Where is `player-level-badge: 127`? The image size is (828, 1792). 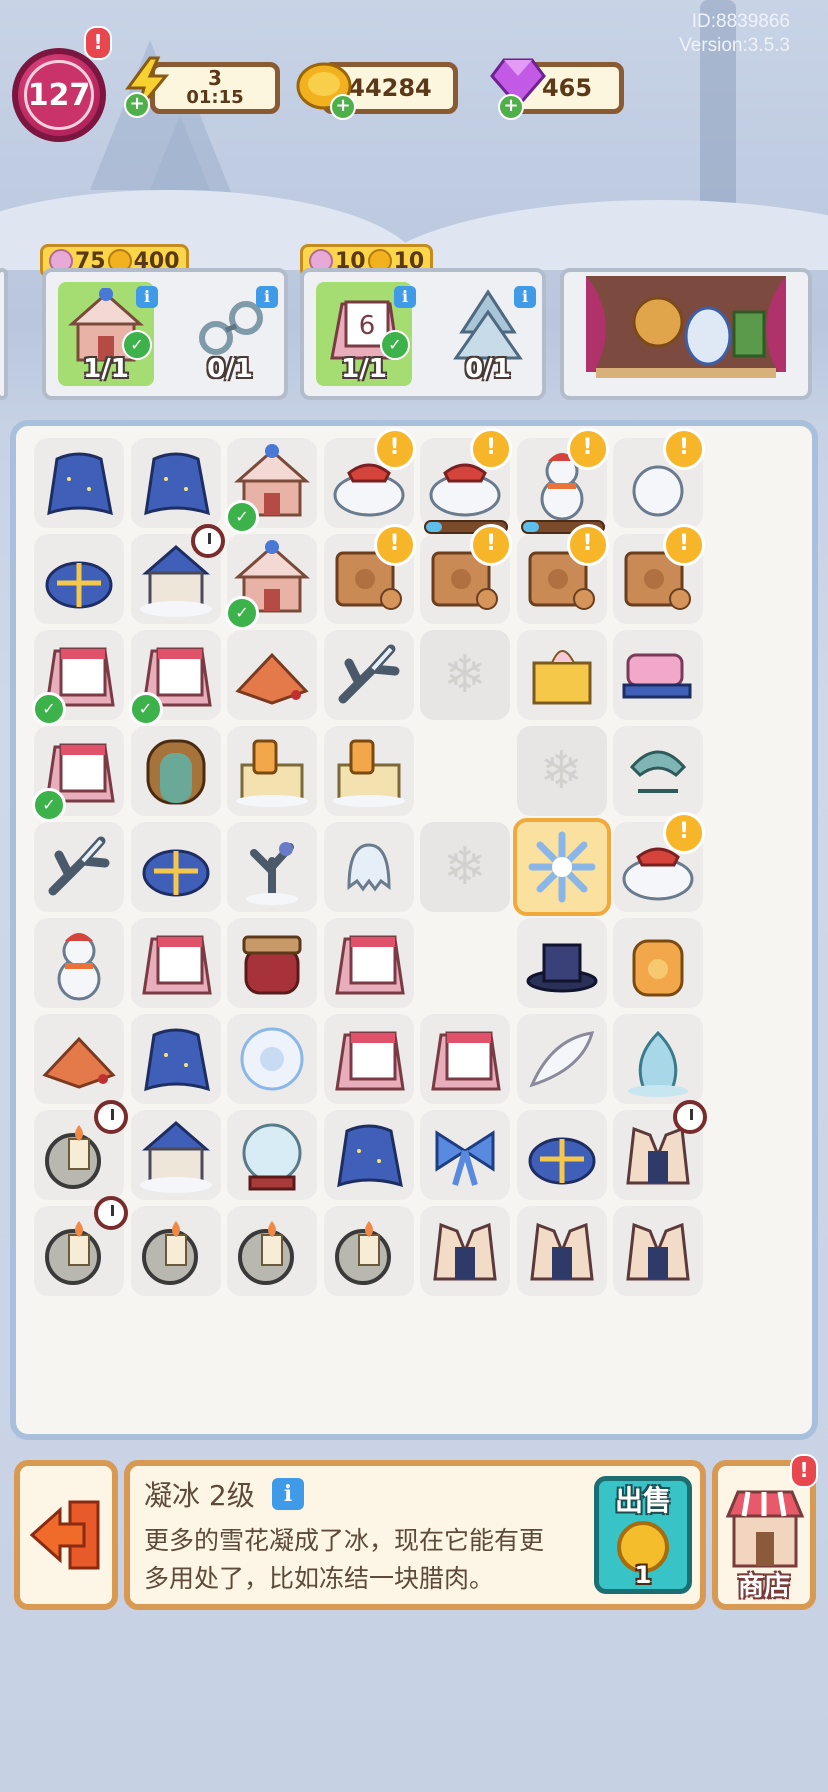 player-level-badge: 127 is located at coordinates (59, 95).